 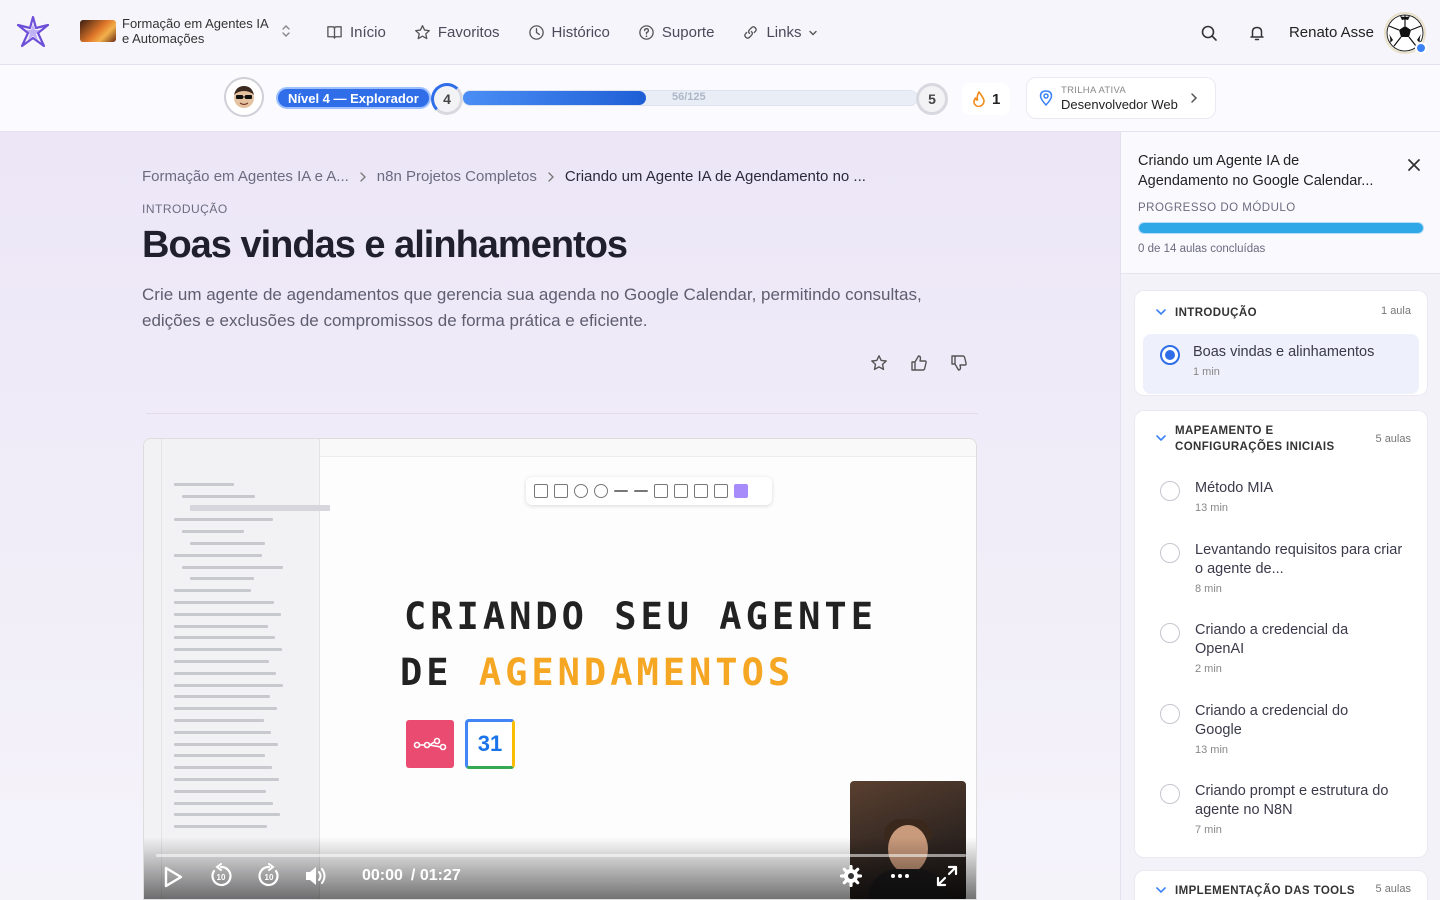 What do you see at coordinates (959, 363) in the screenshot?
I see `thumbs-down-icon` at bounding box center [959, 363].